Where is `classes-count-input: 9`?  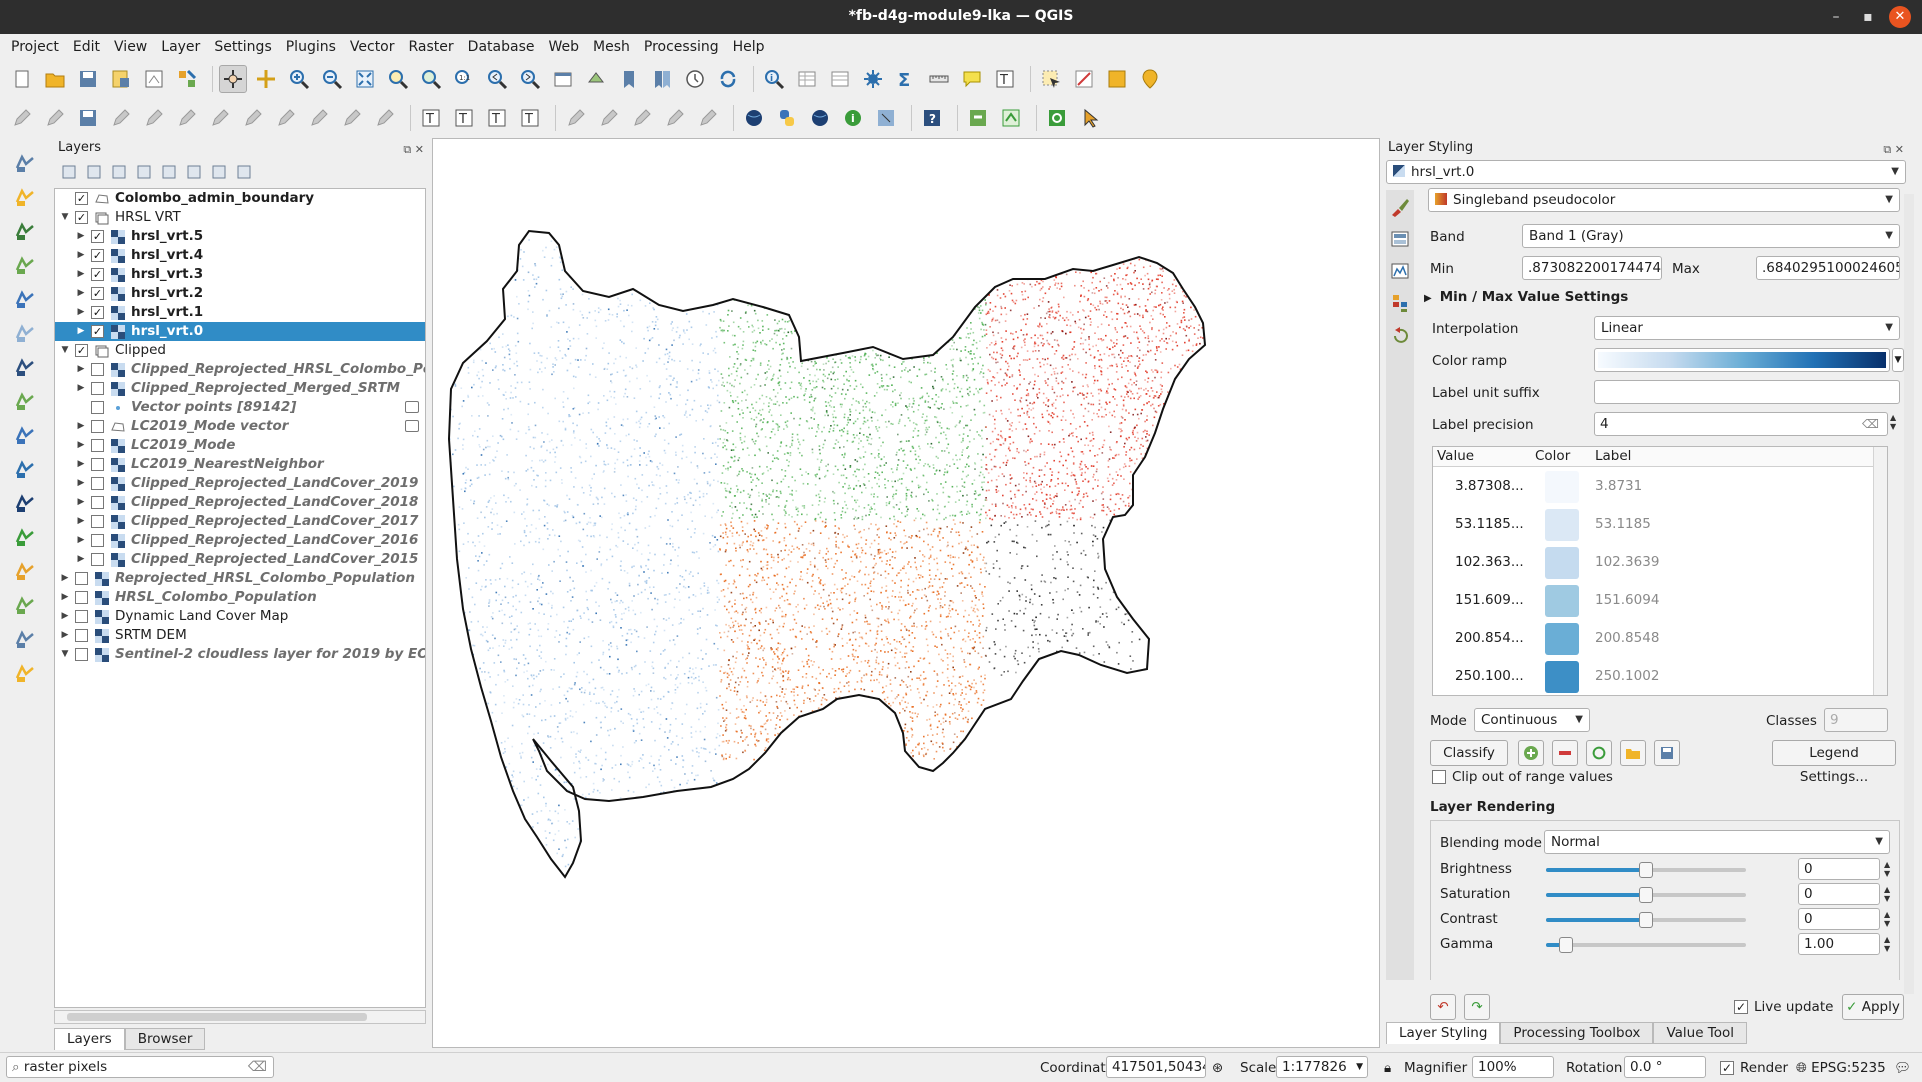
classes-count-input: 9 is located at coordinates (1856, 720).